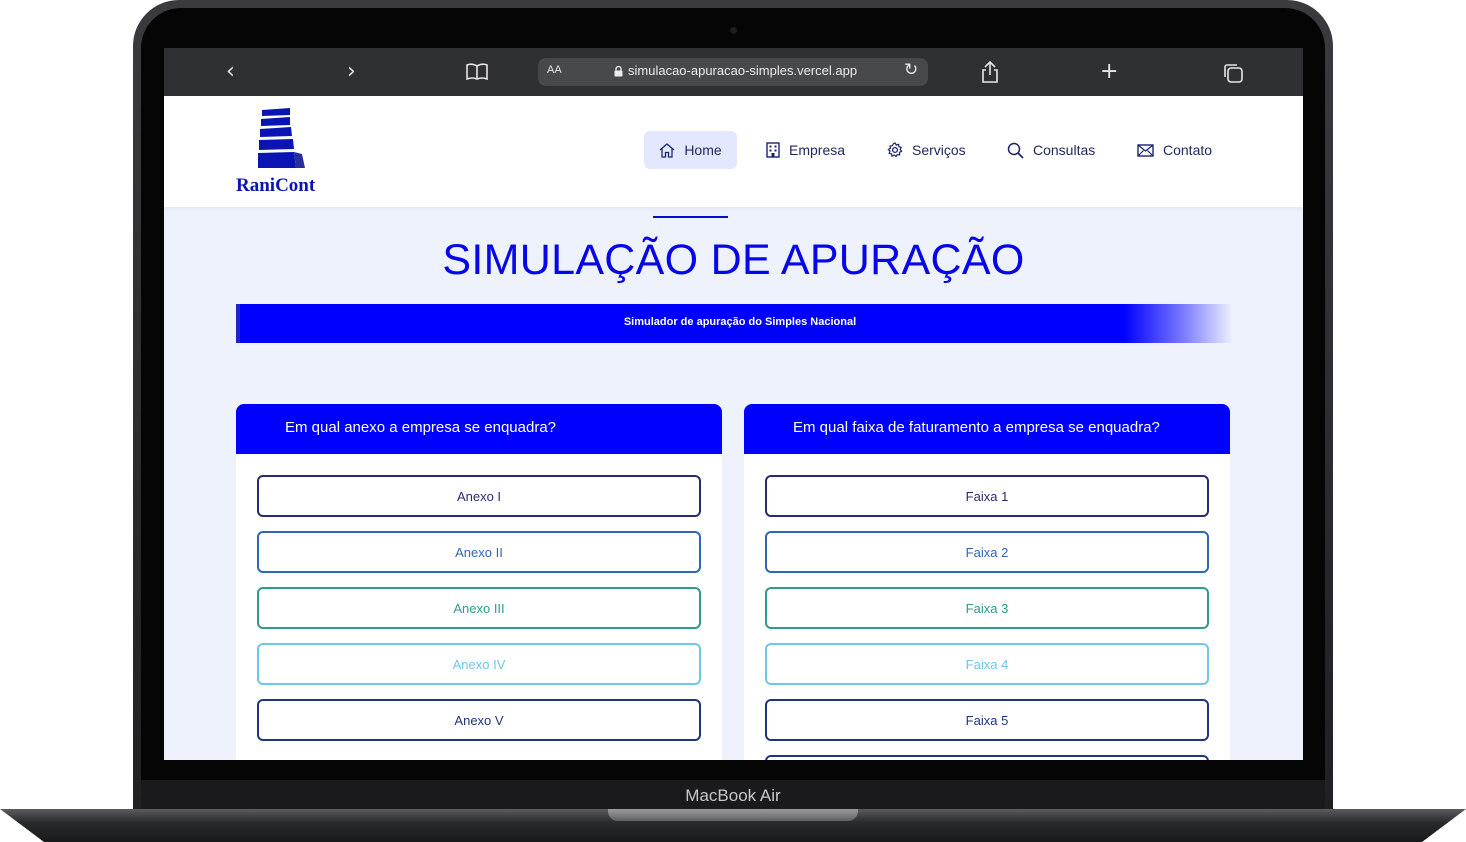 This screenshot has height=842, width=1466. What do you see at coordinates (479, 496) in the screenshot?
I see `option-anexo-1: Anexo I` at bounding box center [479, 496].